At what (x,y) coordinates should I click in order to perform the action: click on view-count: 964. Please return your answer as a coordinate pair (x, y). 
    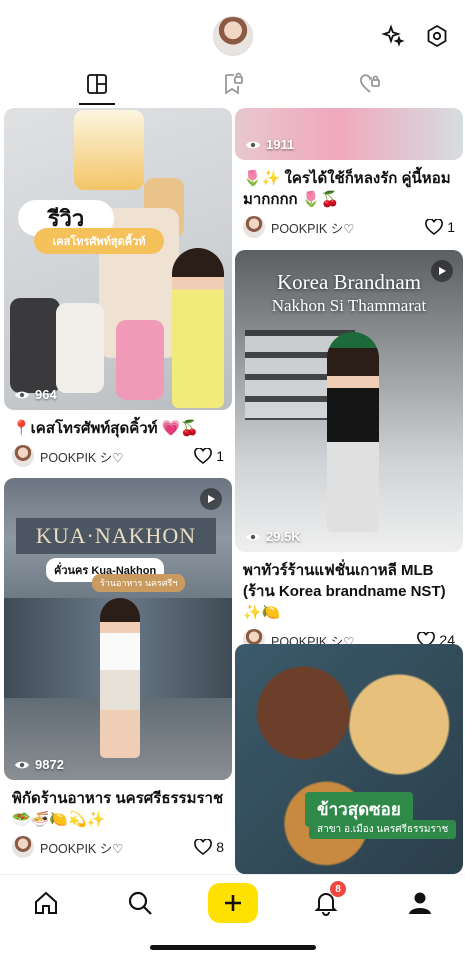
    Looking at the image, I should click on (35, 394).